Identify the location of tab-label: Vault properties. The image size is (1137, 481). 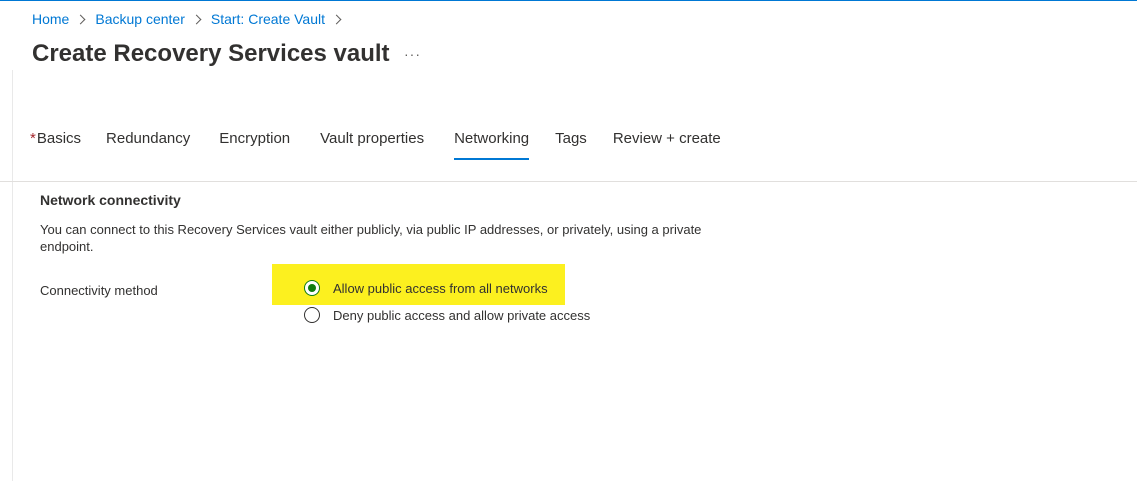
(372, 138).